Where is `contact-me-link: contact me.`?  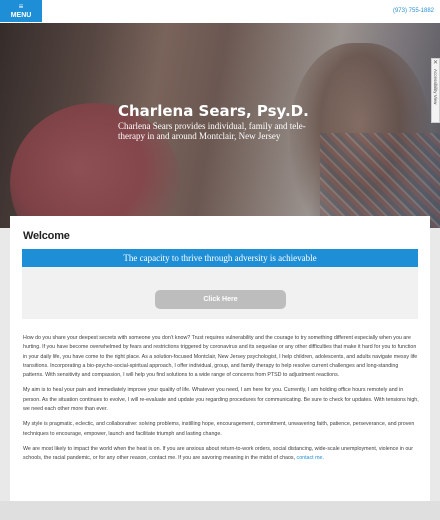
contact-me-link: contact me. is located at coordinates (310, 458).